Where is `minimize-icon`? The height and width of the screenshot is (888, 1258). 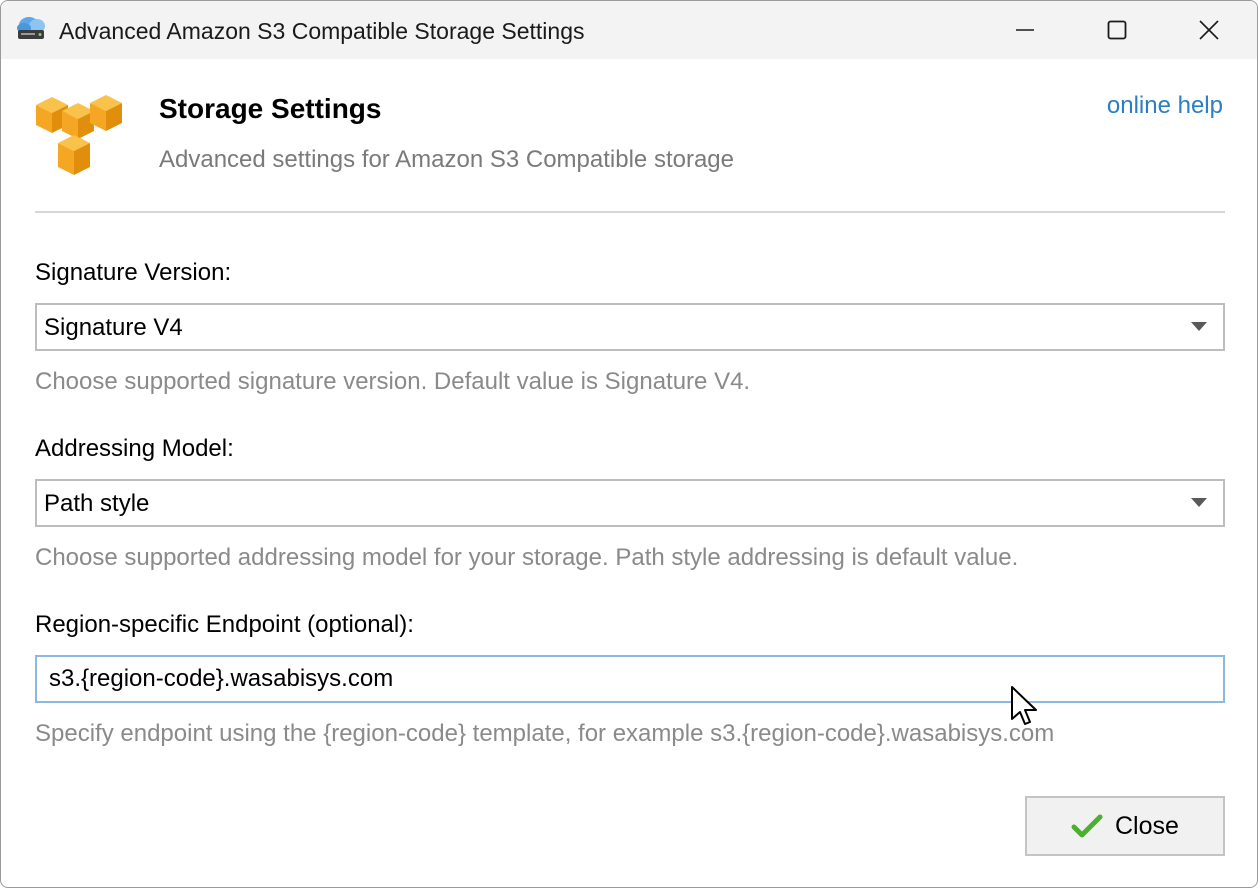
minimize-icon is located at coordinates (1025, 30).